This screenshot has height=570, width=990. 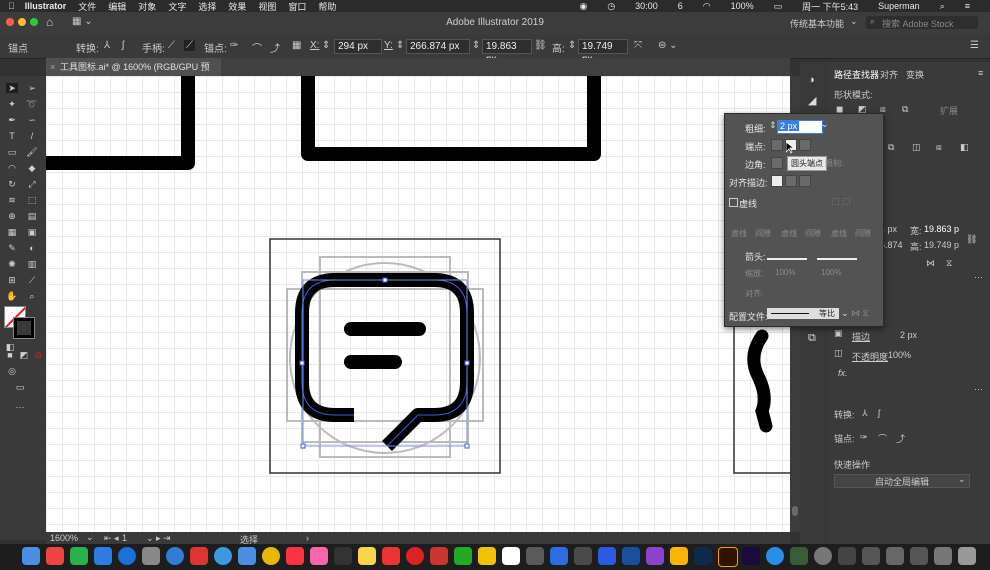 What do you see at coordinates (679, 556) in the screenshot?
I see `sketch-icon` at bounding box center [679, 556].